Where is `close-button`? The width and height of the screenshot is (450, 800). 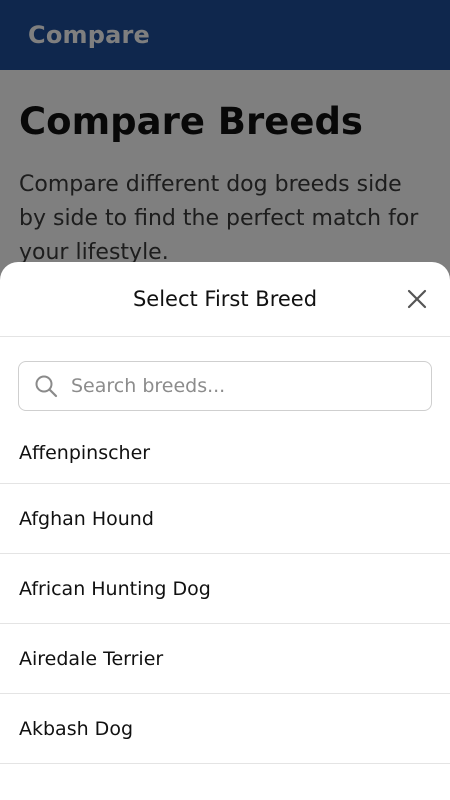 close-button is located at coordinates (417, 299).